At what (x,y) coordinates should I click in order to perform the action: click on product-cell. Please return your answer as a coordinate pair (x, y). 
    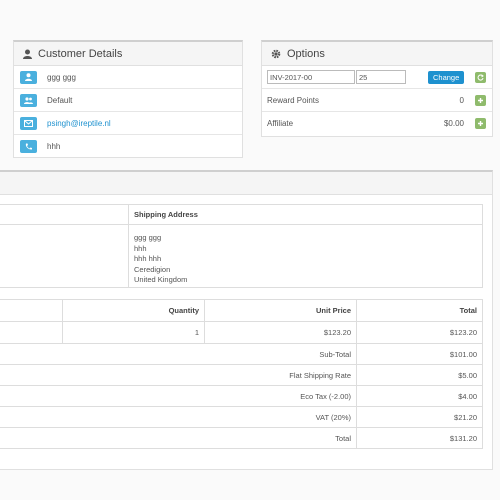
    Looking at the image, I should click on (31, 332).